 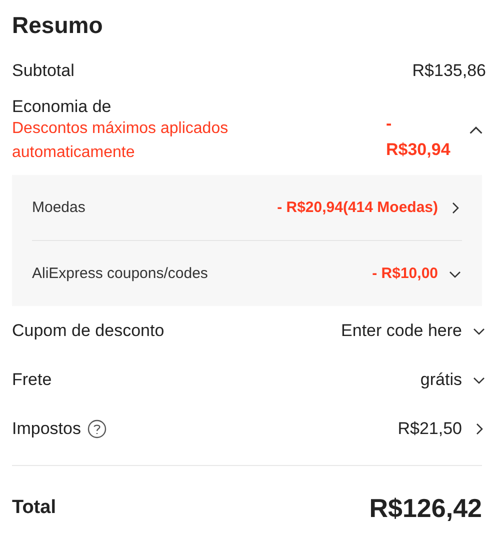 I want to click on summary-label: Frete, so click(x=32, y=380).